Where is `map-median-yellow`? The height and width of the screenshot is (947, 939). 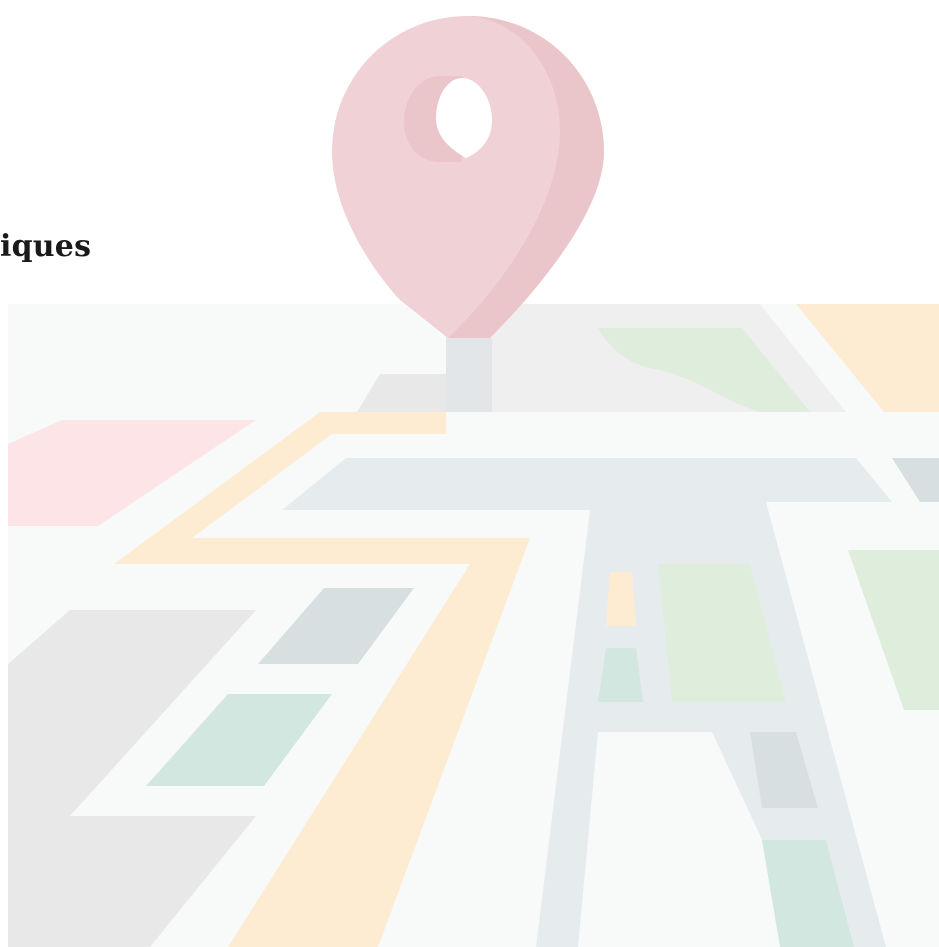 map-median-yellow is located at coordinates (621, 599).